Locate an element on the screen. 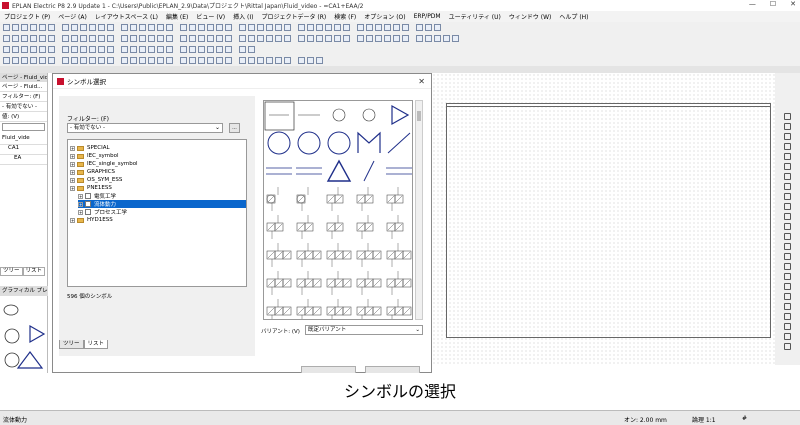 This screenshot has width=800, height=425. tree-node: + GRAPHICS is located at coordinates (158, 172).